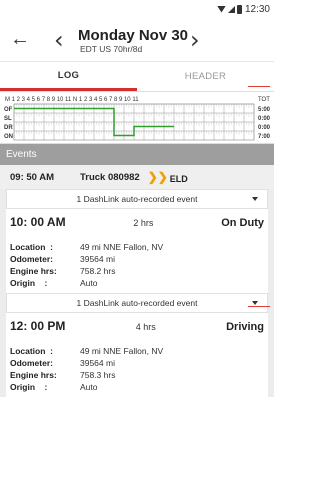 The image size is (320, 487). What do you see at coordinates (8, 110) in the screenshot?
I see `row-label: OF` at bounding box center [8, 110].